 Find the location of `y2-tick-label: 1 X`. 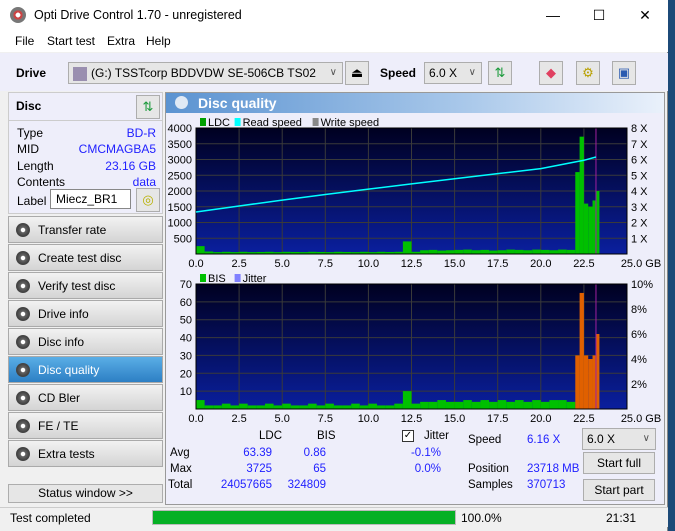

y2-tick-label: 1 X is located at coordinates (639, 239).